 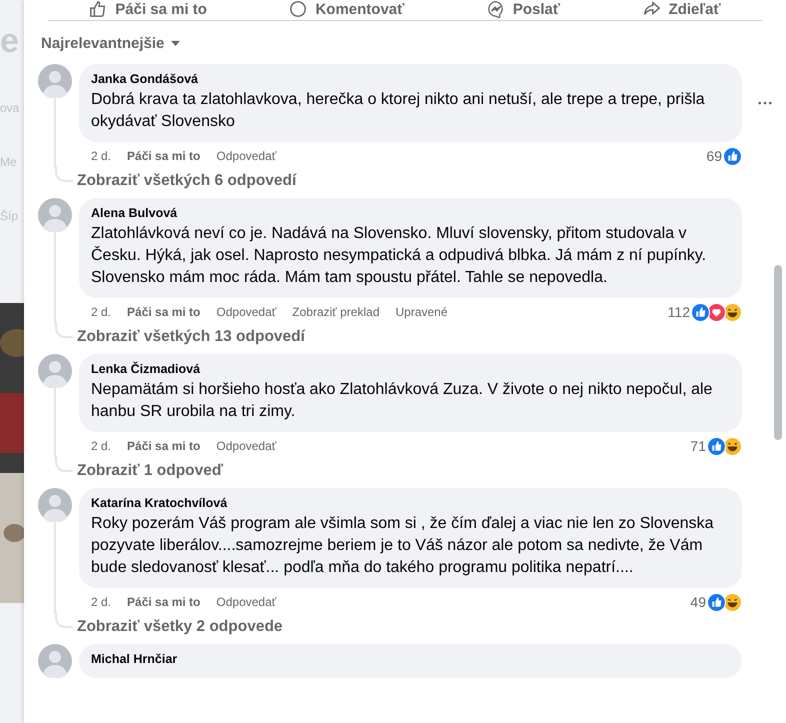 I want to click on author-name: Michal Hrnčiar, so click(x=410, y=659).